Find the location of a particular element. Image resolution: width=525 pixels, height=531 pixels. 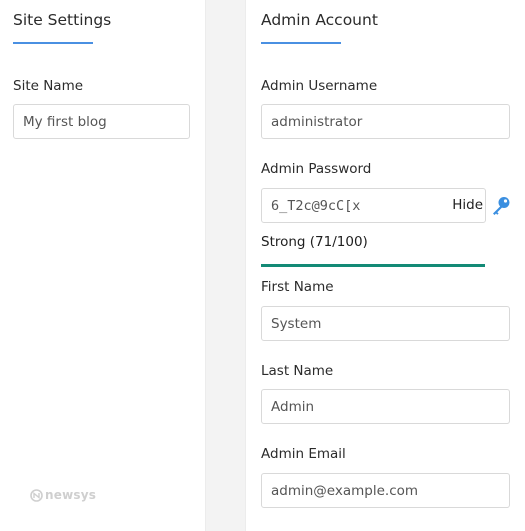

hide-password-button: Hide is located at coordinates (467, 205).